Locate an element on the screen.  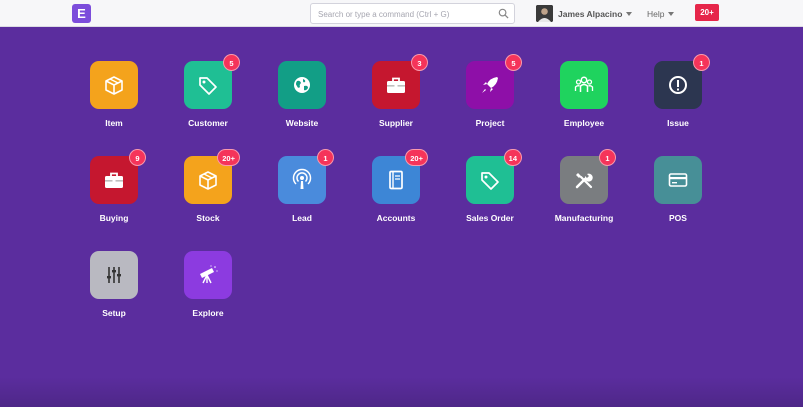
globe-icon is located at coordinates (302, 85).